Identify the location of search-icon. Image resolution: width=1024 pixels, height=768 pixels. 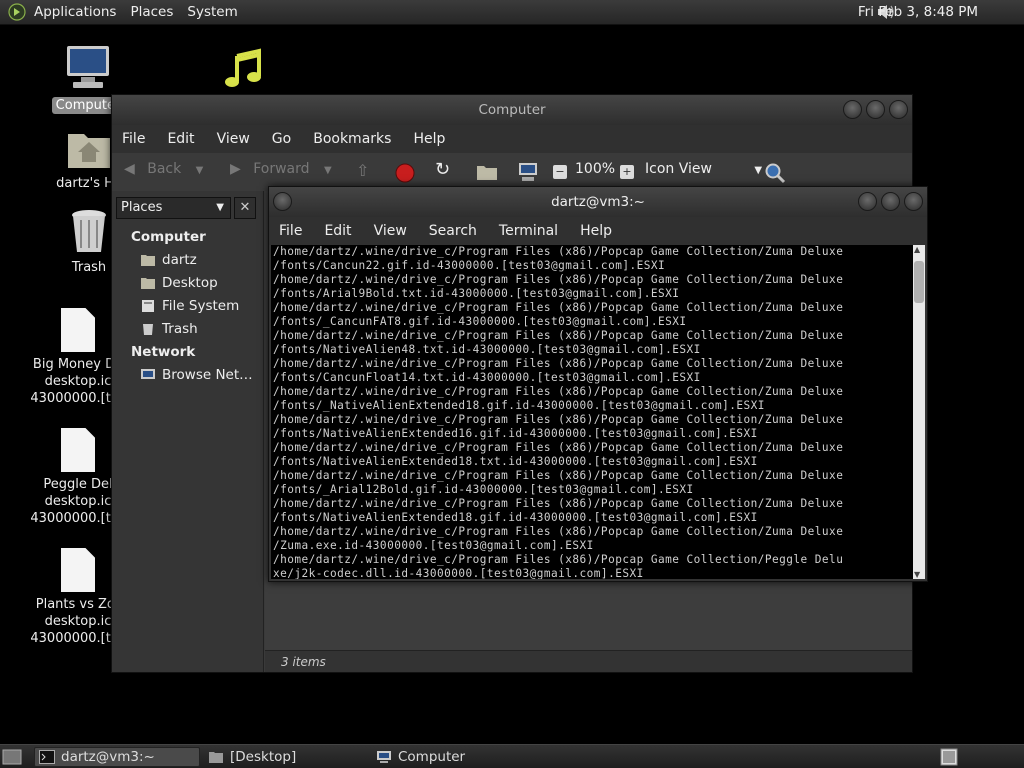
(775, 173).